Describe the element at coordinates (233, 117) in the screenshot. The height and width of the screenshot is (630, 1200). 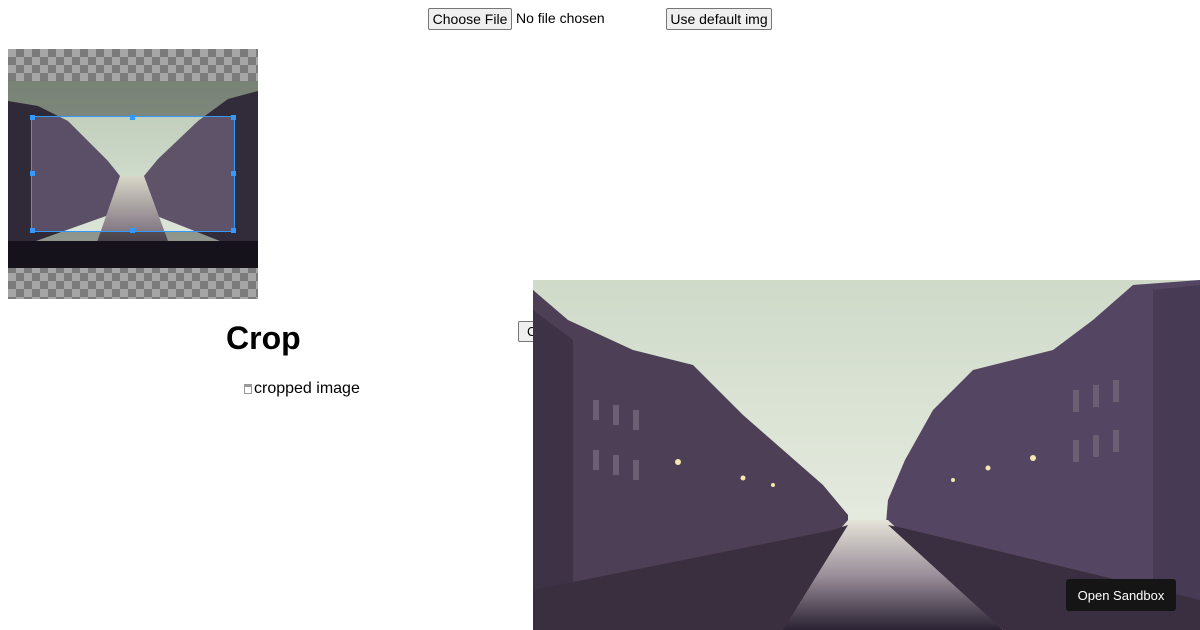
I see `crop-handle-ne` at that location.